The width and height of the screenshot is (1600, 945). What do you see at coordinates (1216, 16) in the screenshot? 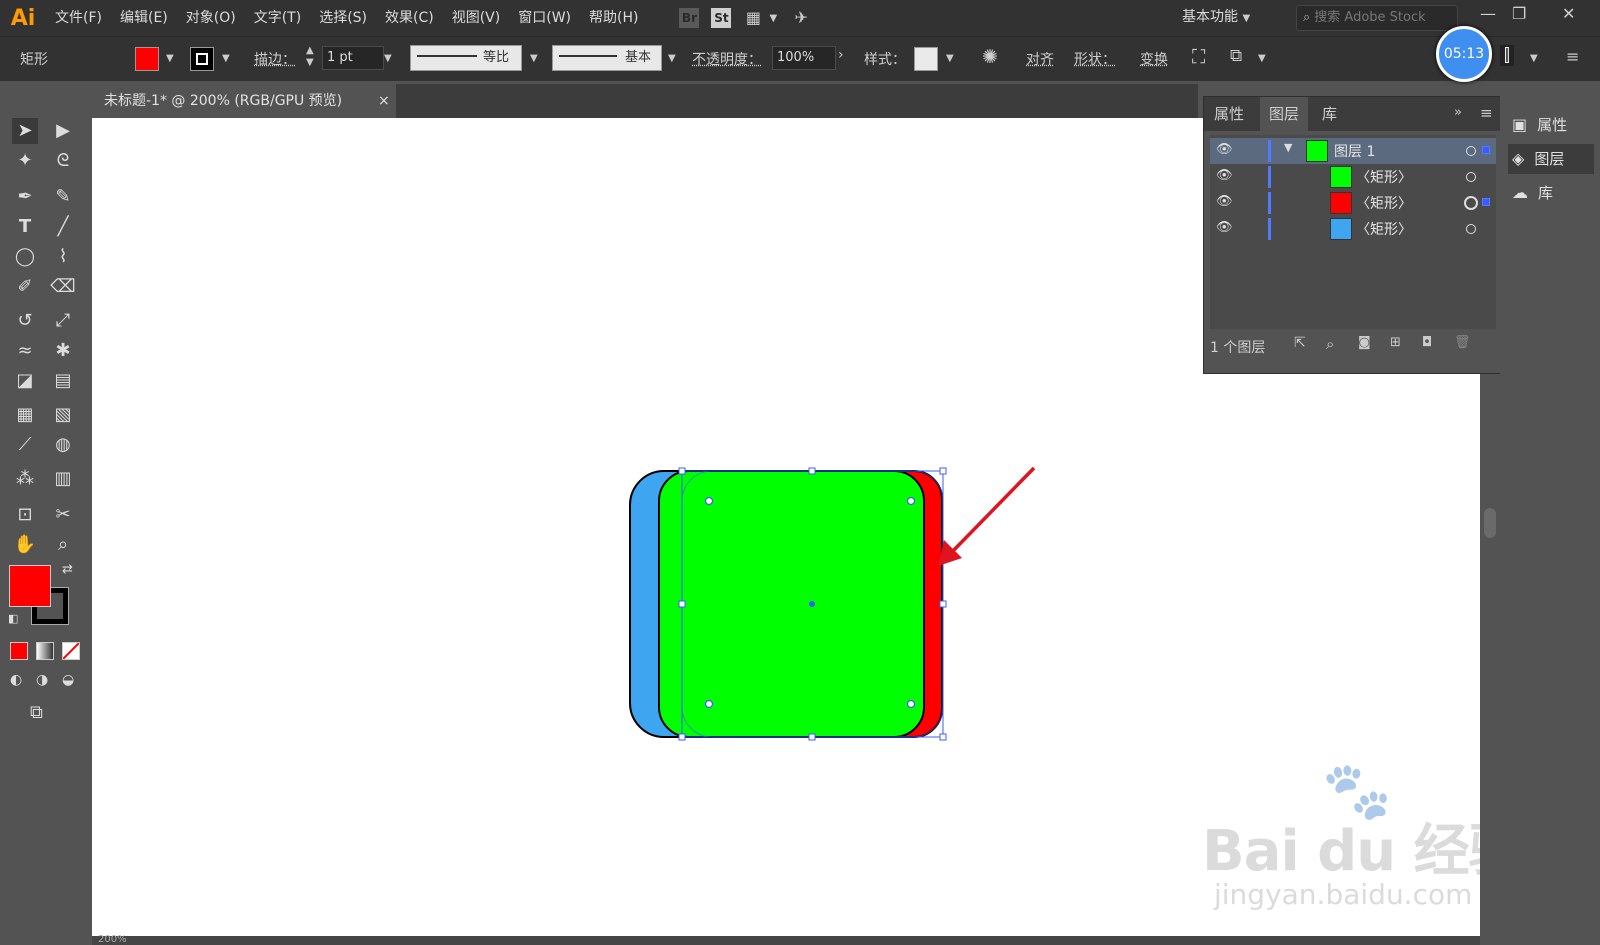
I see `workspace-switcher: 基本功能 ▼` at bounding box center [1216, 16].